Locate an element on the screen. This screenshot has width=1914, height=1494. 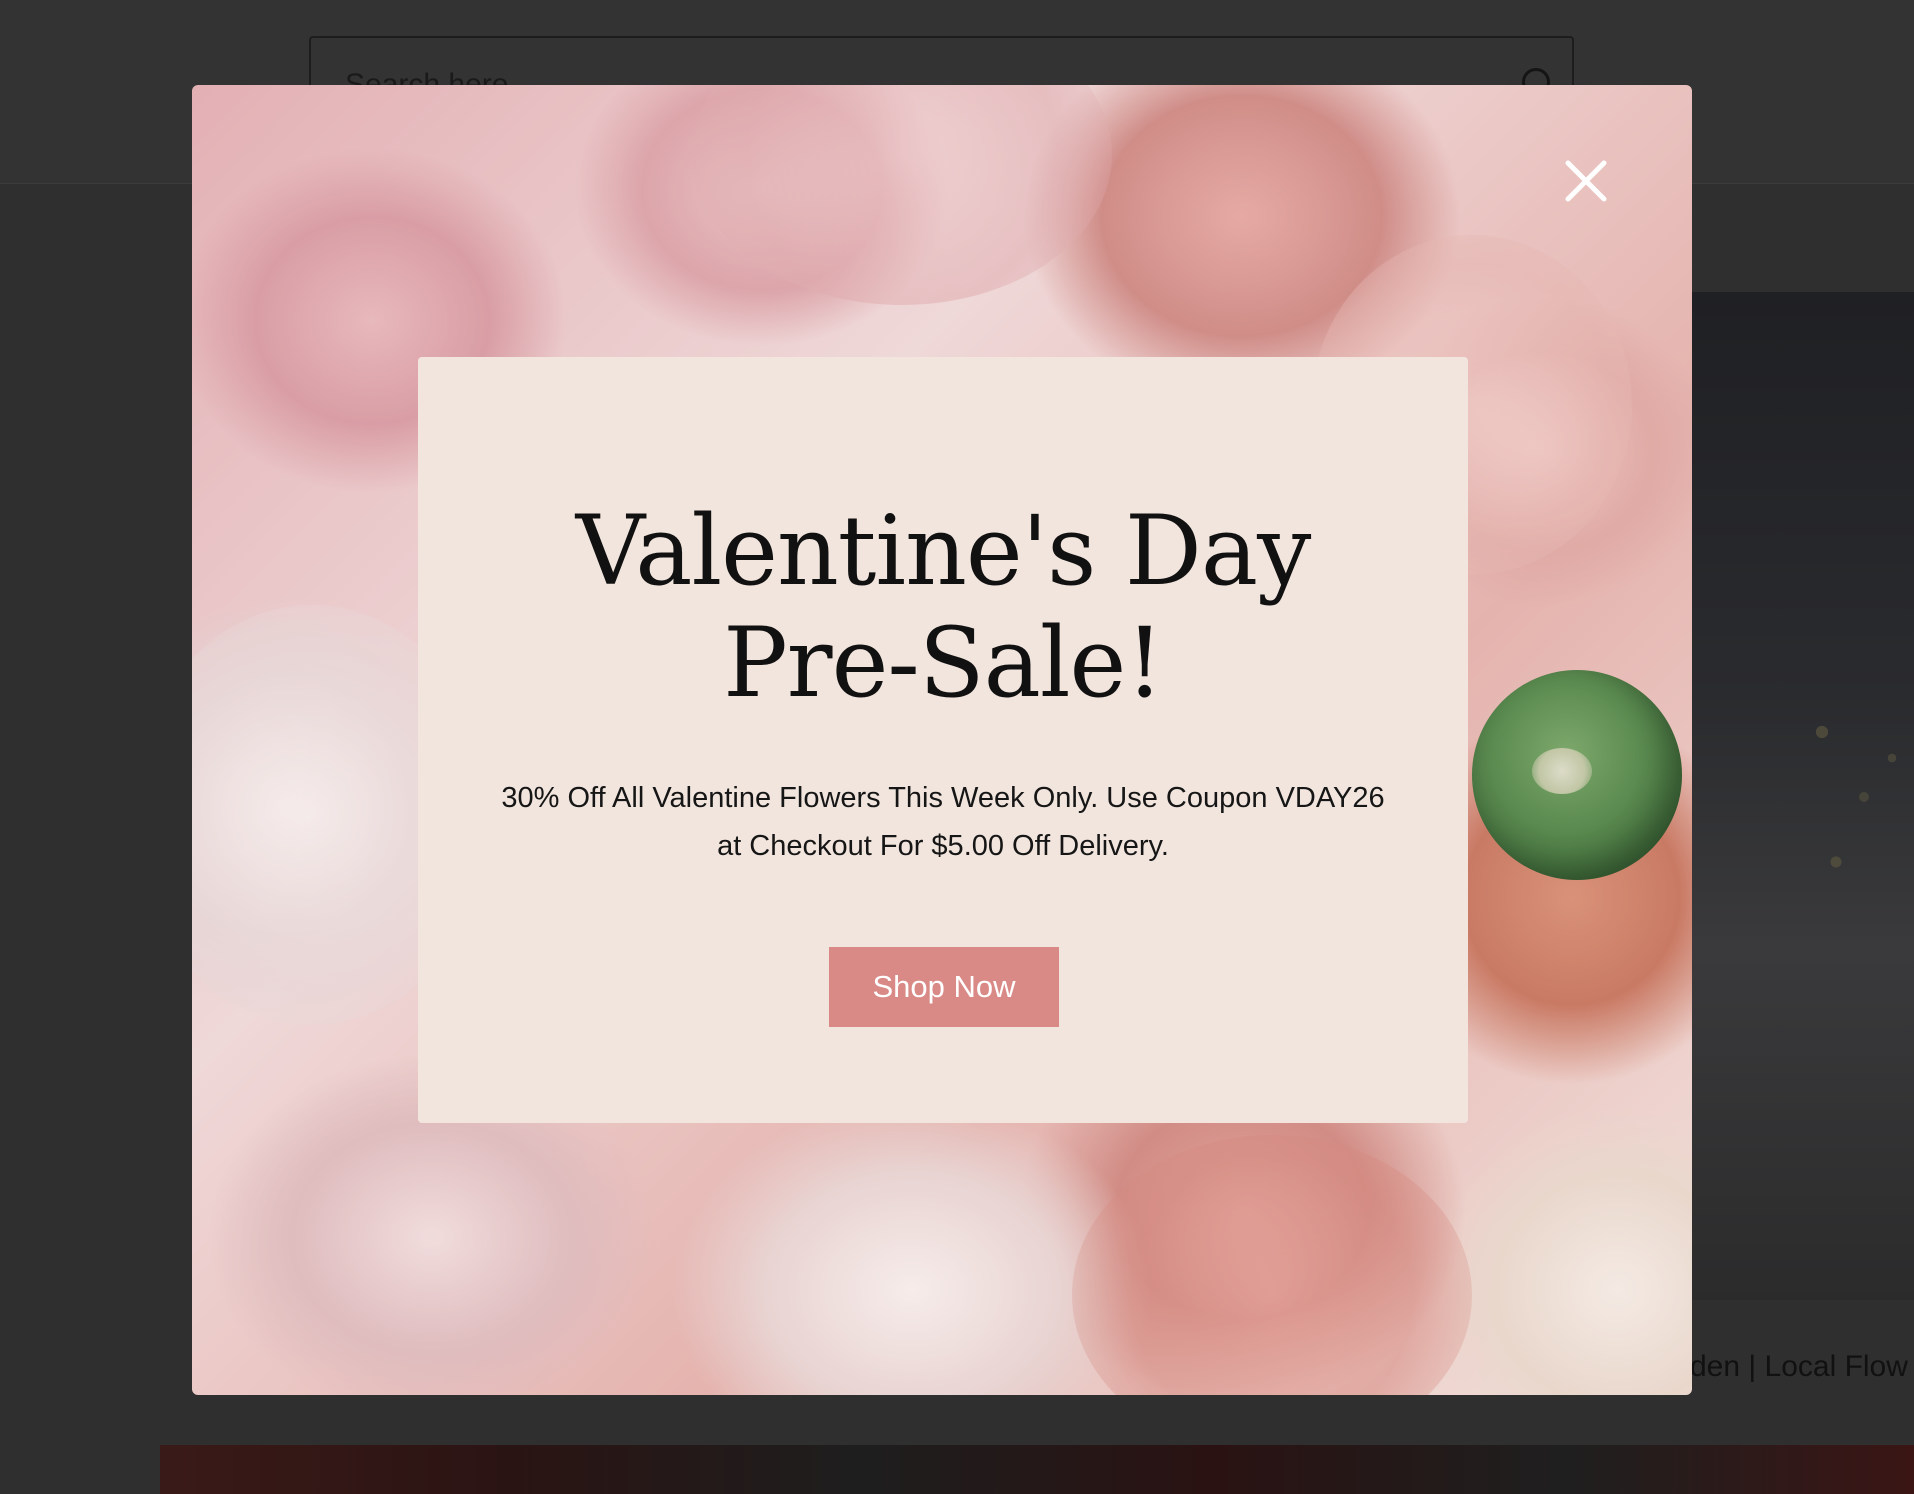
hero-branch-decoration is located at coordinates (1847, 810).